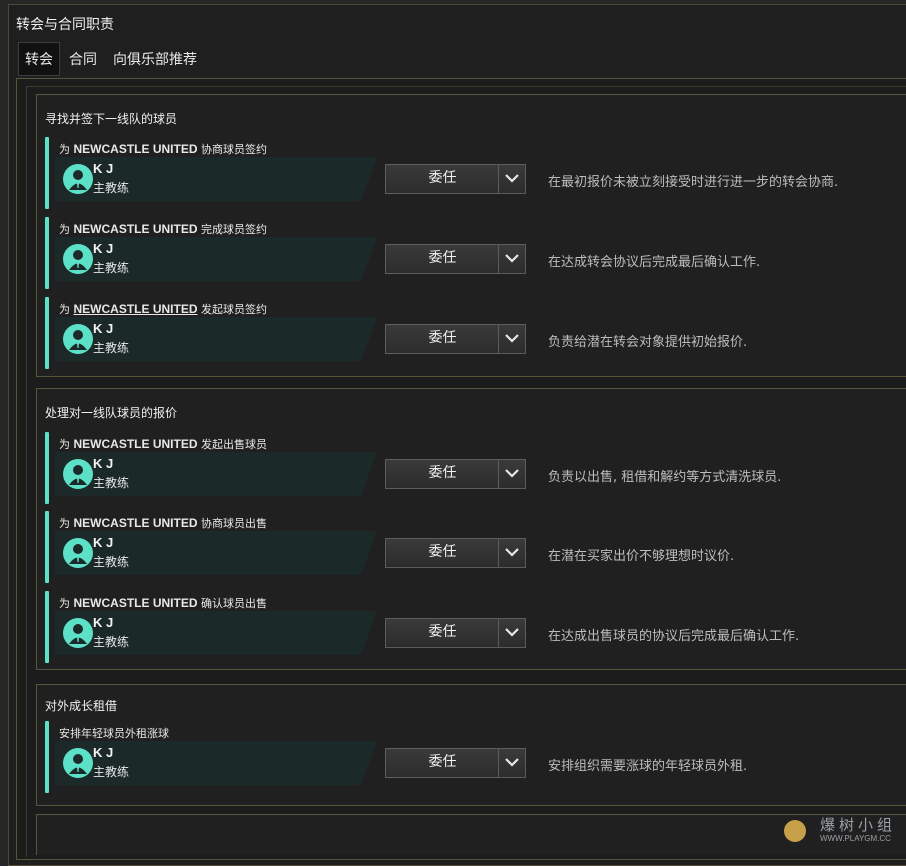  What do you see at coordinates (641, 556) in the screenshot?
I see `row-description: 在潜在买家出价不够理想时议价.` at bounding box center [641, 556].